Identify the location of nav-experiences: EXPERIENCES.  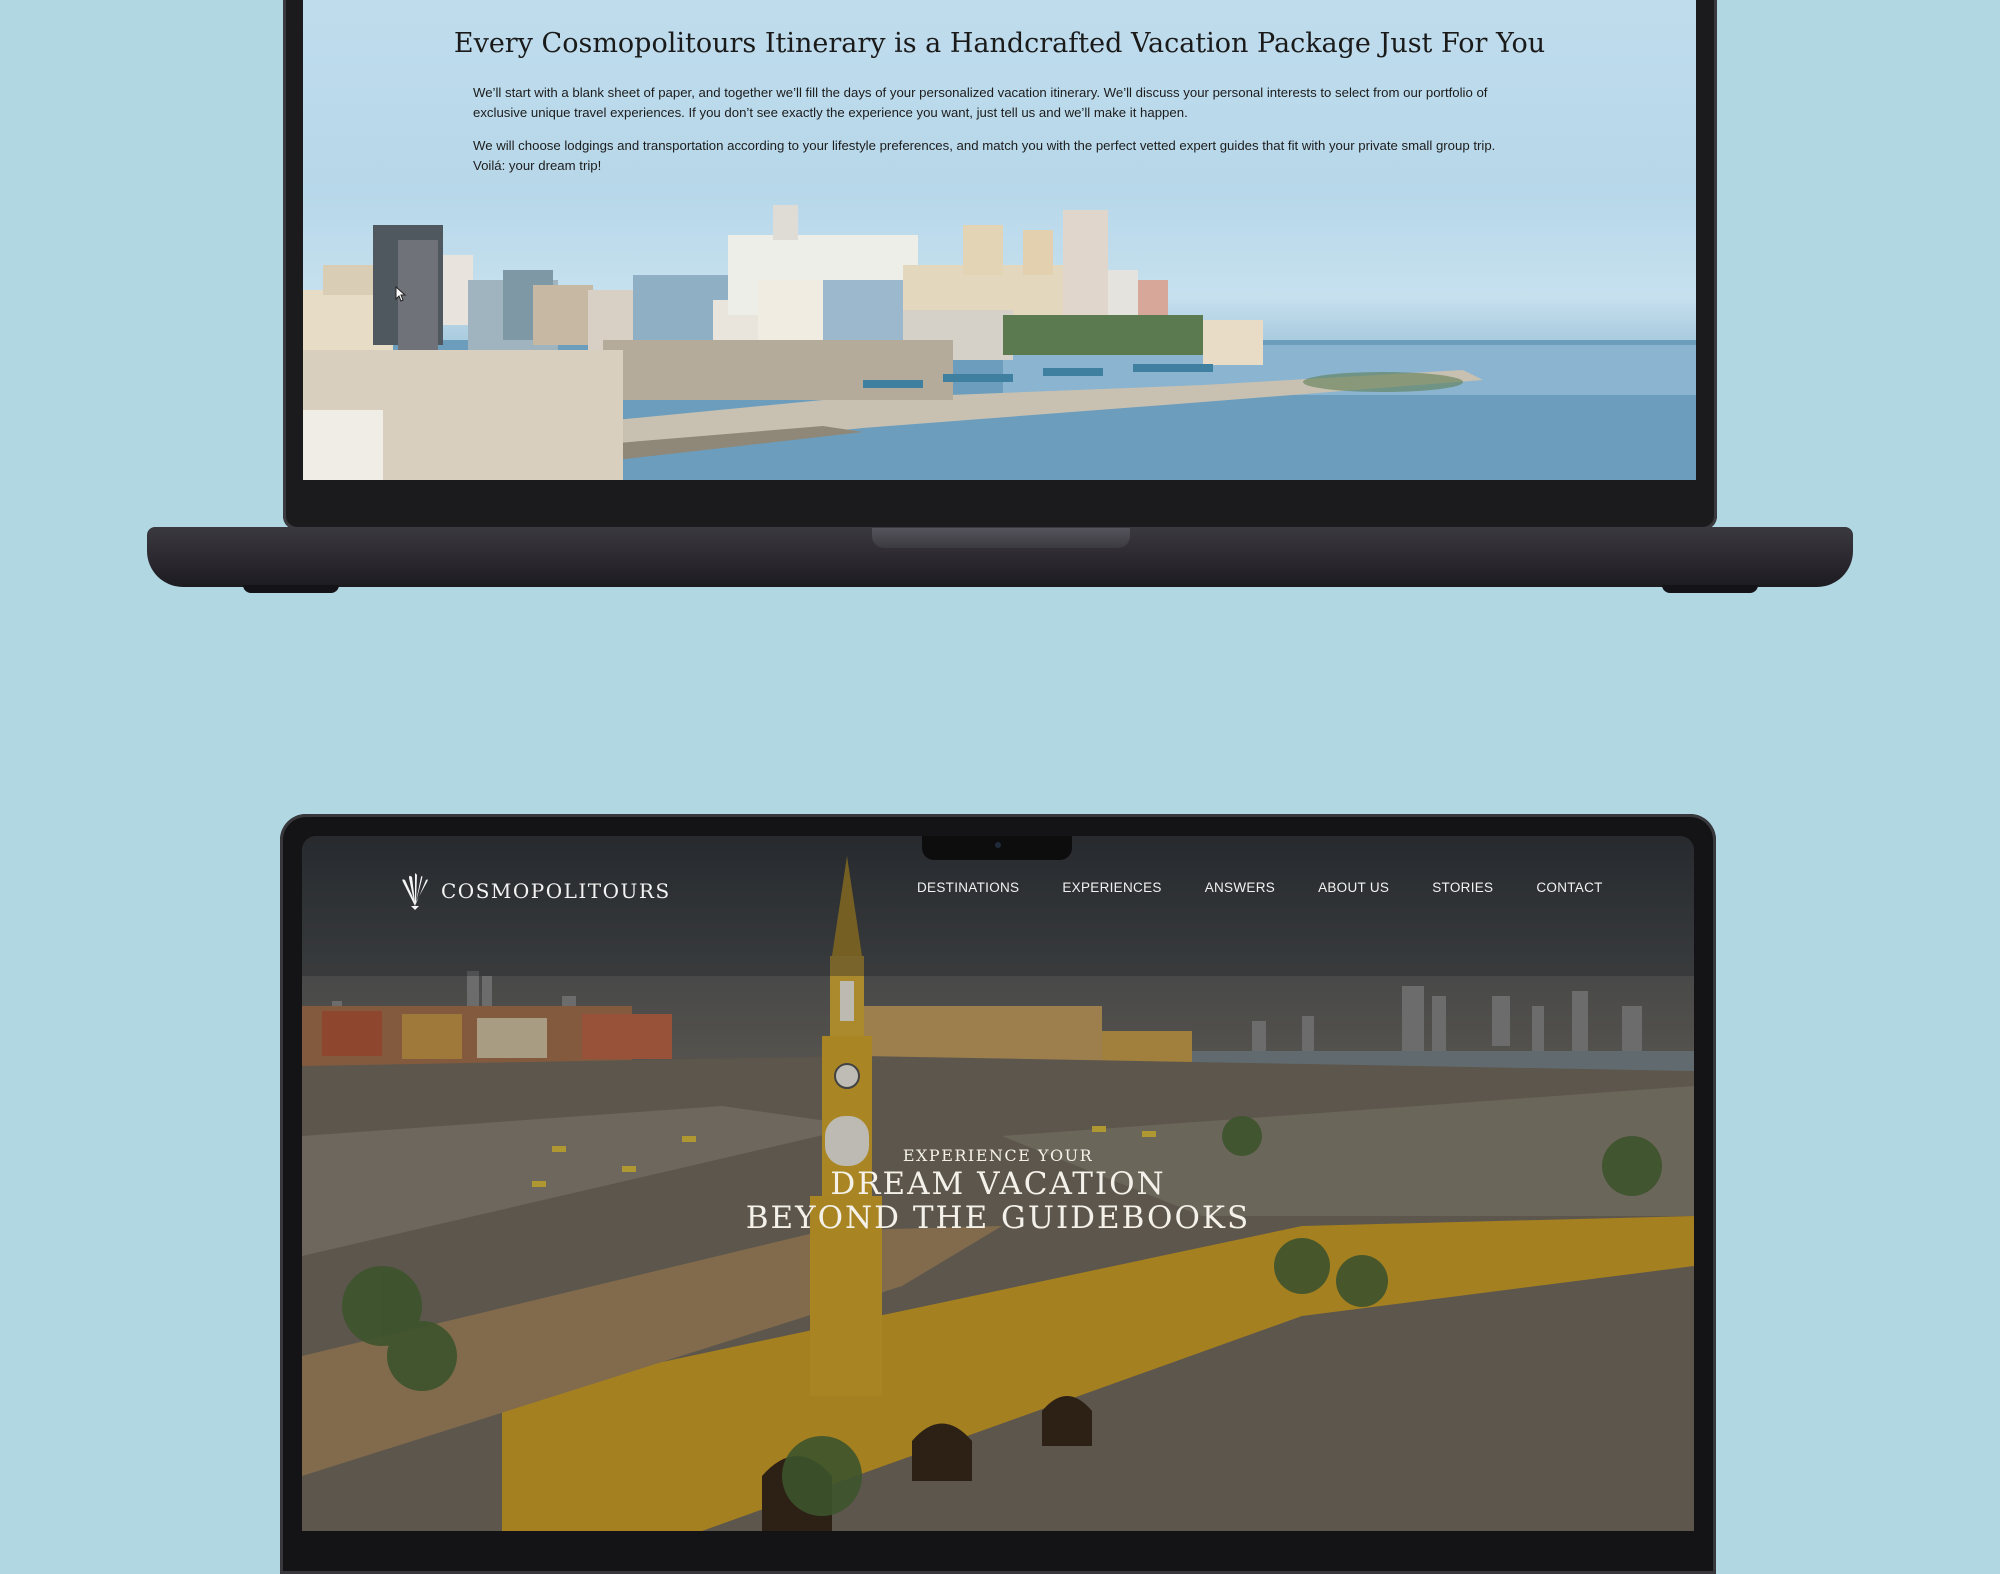
(1111, 887).